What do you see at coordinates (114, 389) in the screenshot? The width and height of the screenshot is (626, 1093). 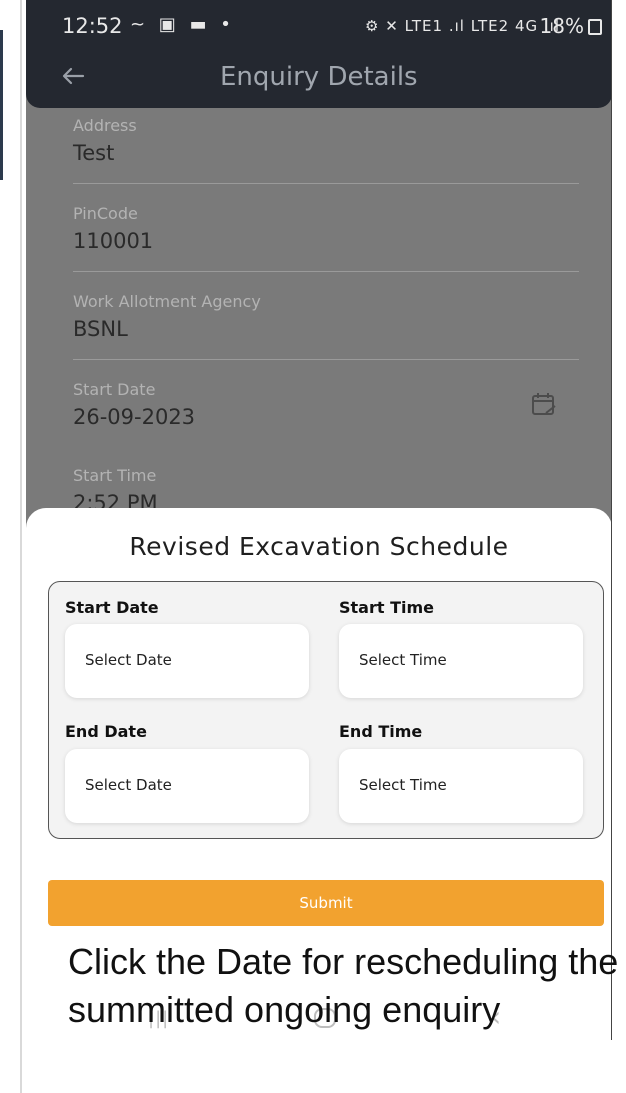 I see `detail-label: Start Date` at bounding box center [114, 389].